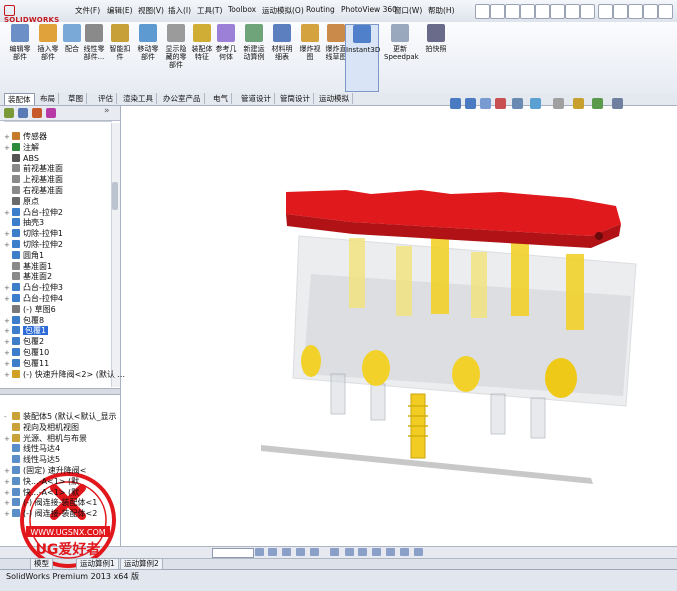 The width and height of the screenshot is (677, 591). What do you see at coordinates (106, 98) in the screenshot?
I see `command-tab: 评估` at bounding box center [106, 98].